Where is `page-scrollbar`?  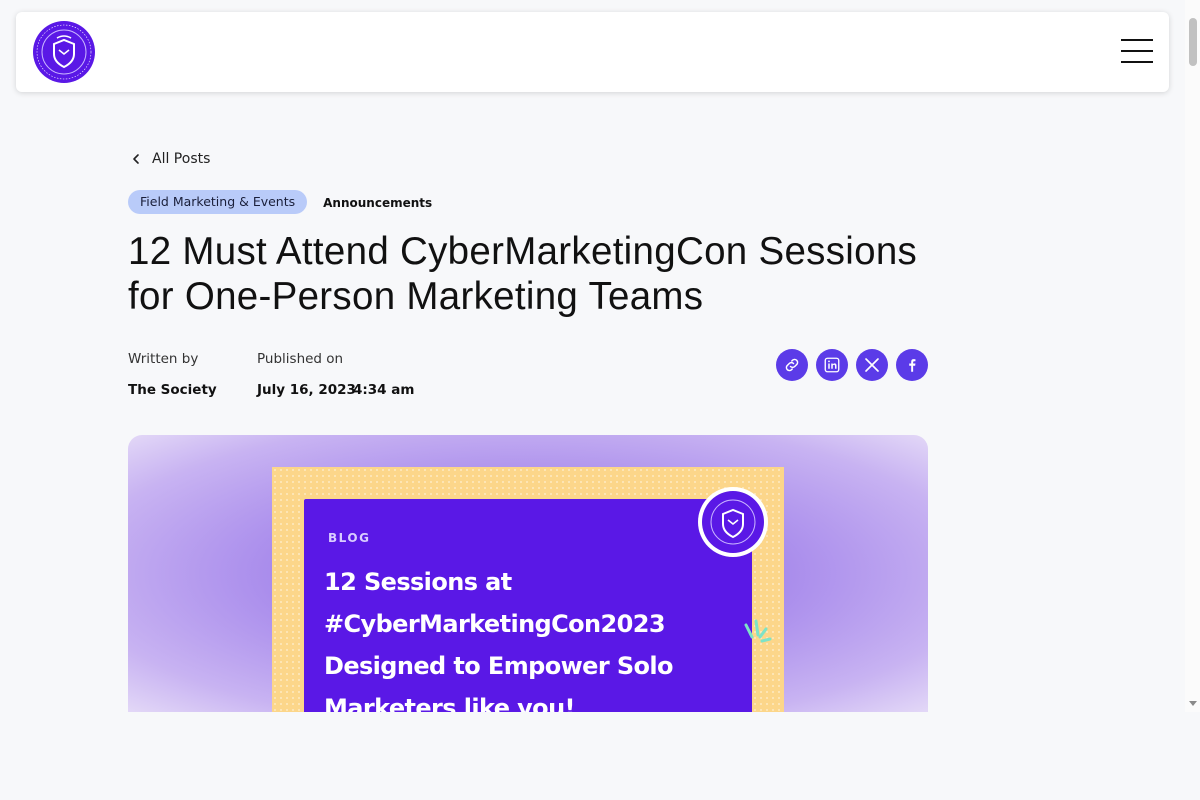 page-scrollbar is located at coordinates (1192, 356).